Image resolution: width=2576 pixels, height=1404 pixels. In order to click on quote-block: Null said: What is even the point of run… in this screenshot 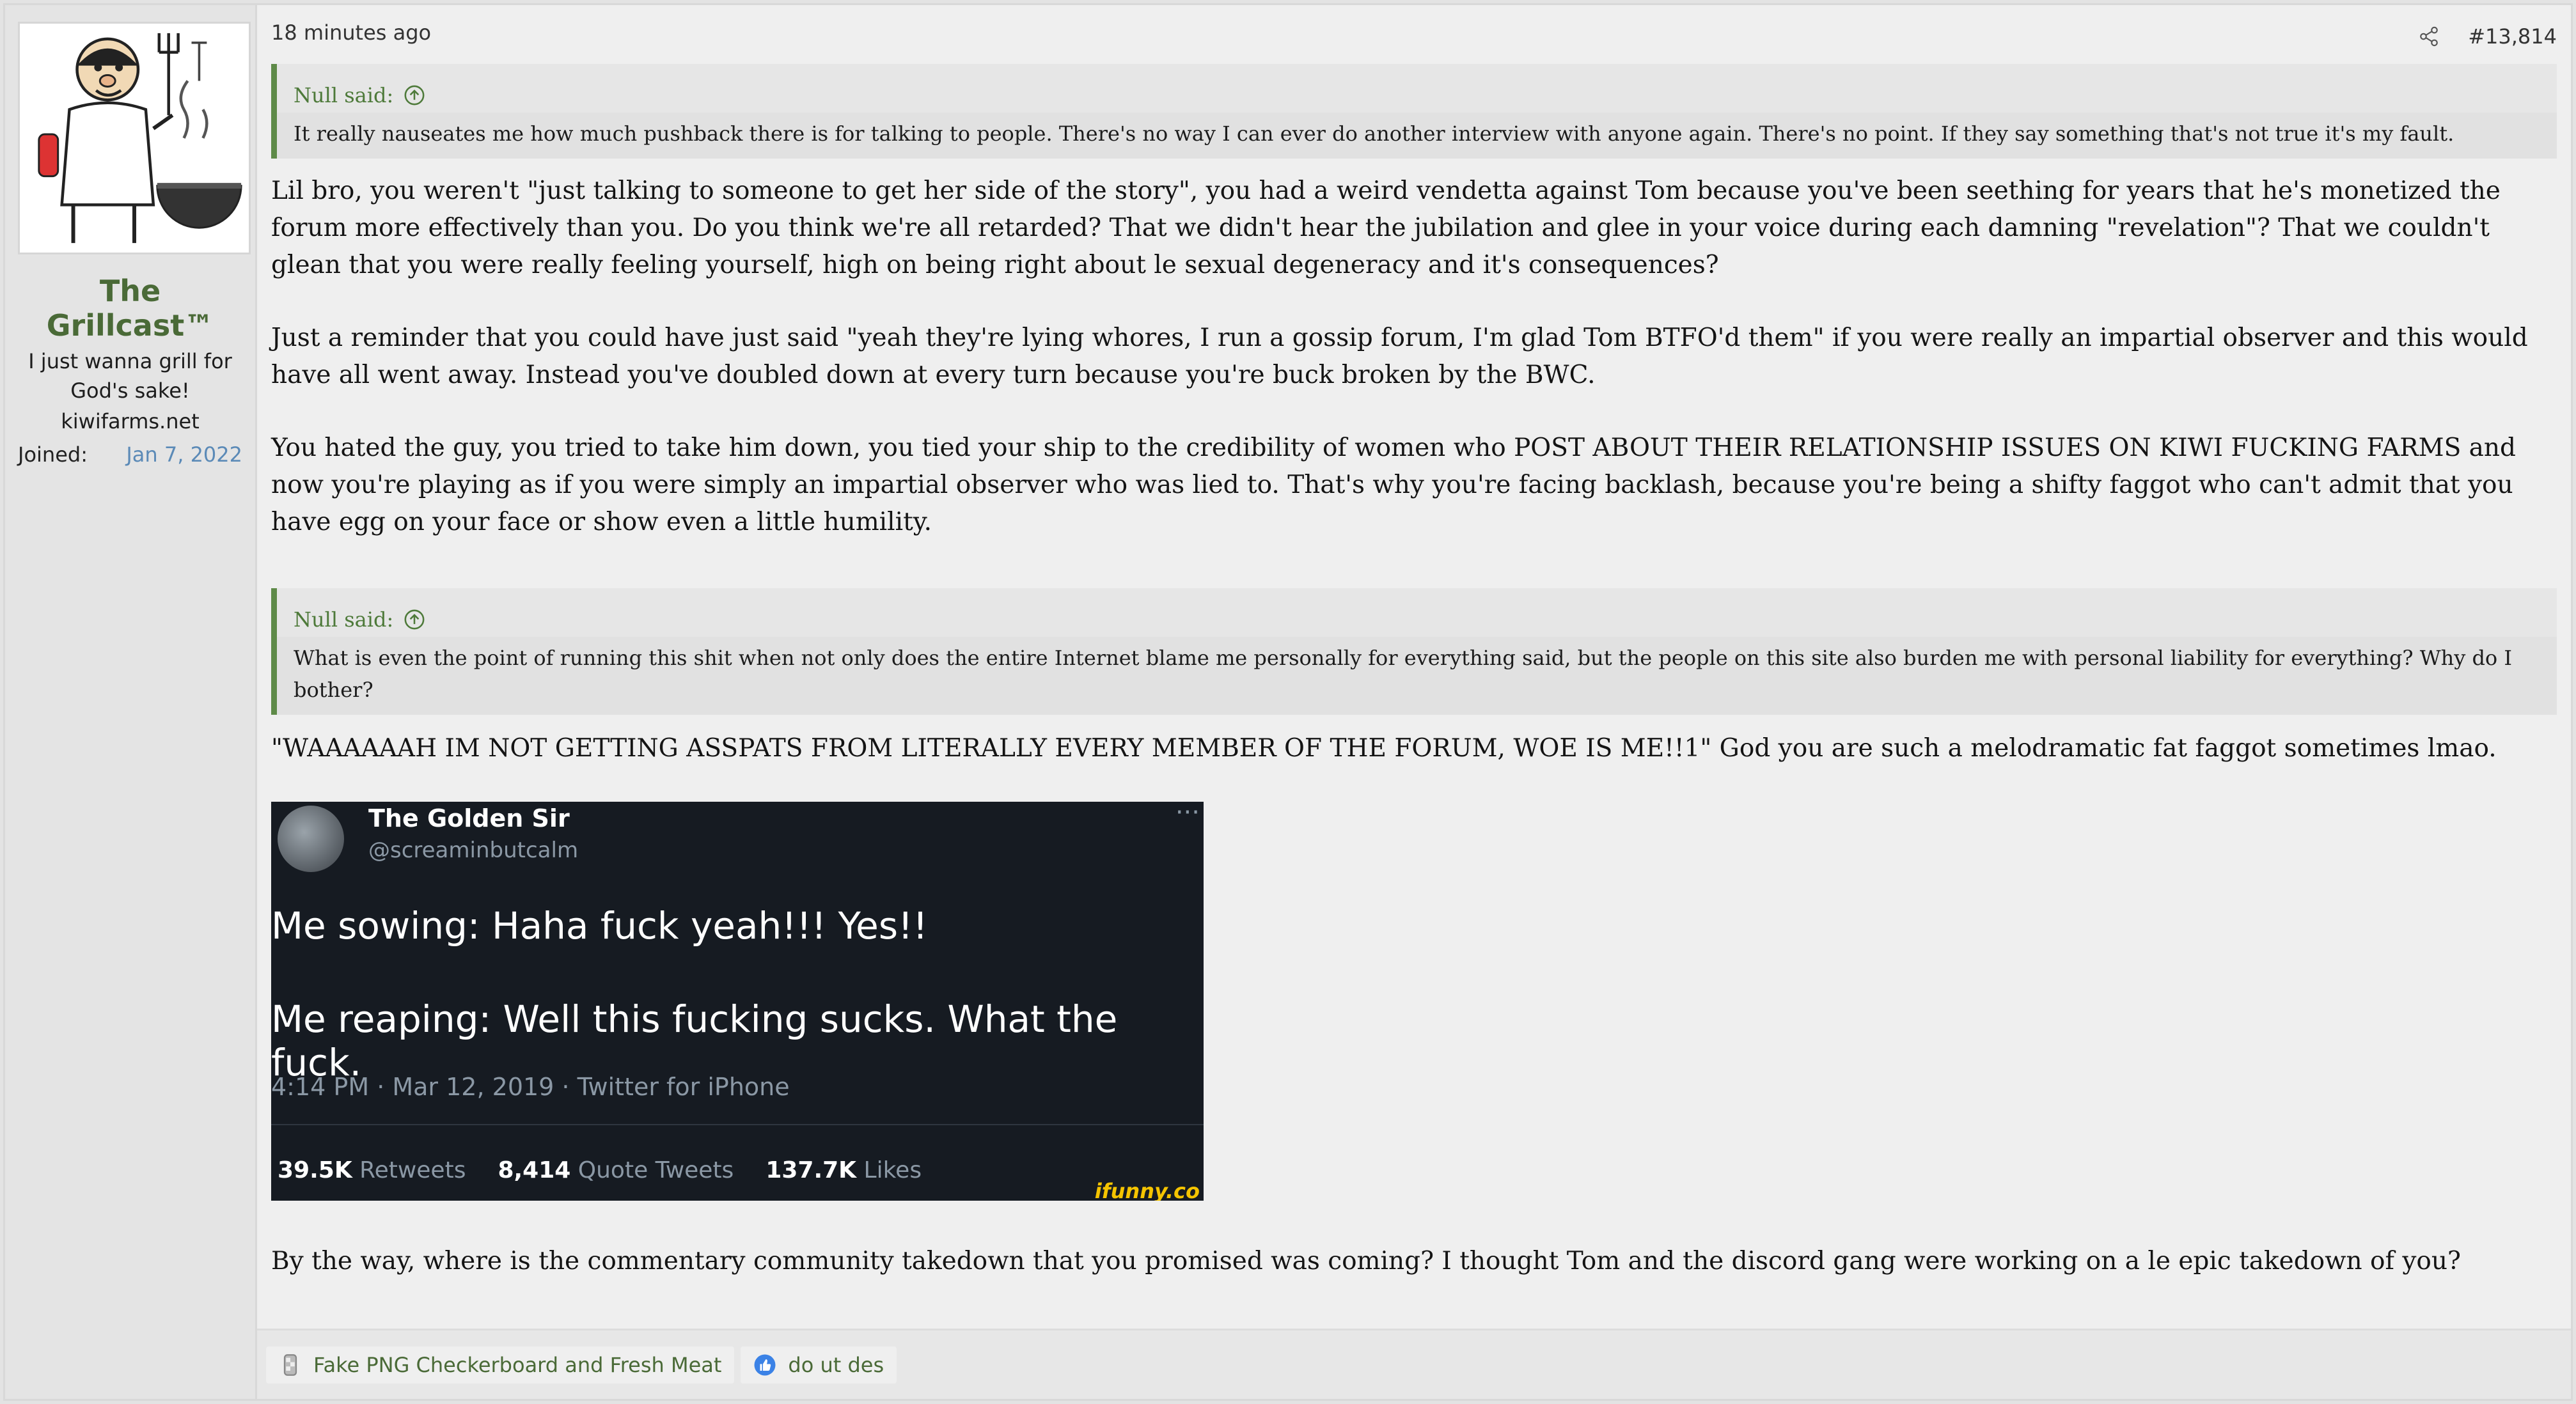, I will do `click(1414, 652)`.